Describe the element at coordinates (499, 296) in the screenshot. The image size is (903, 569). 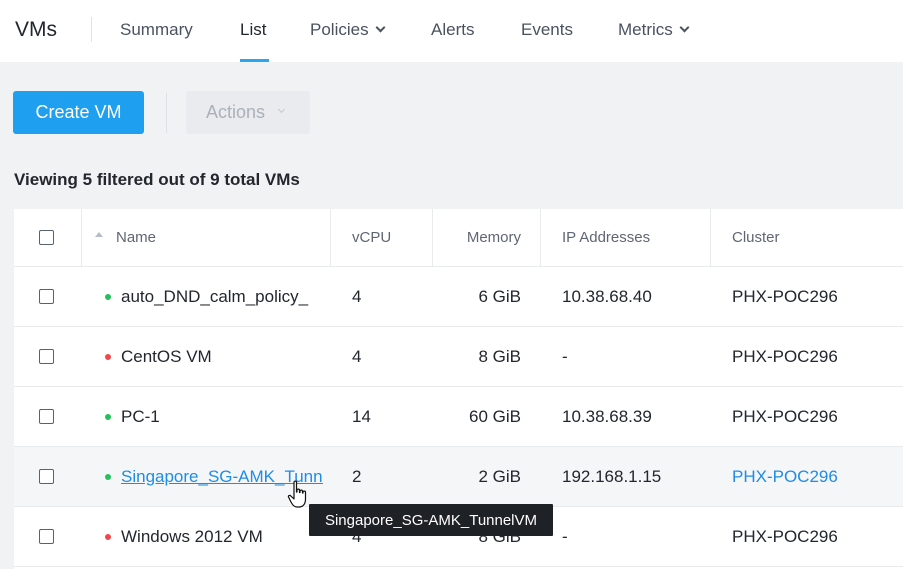
I see `memory-cell: 6 GiB` at that location.